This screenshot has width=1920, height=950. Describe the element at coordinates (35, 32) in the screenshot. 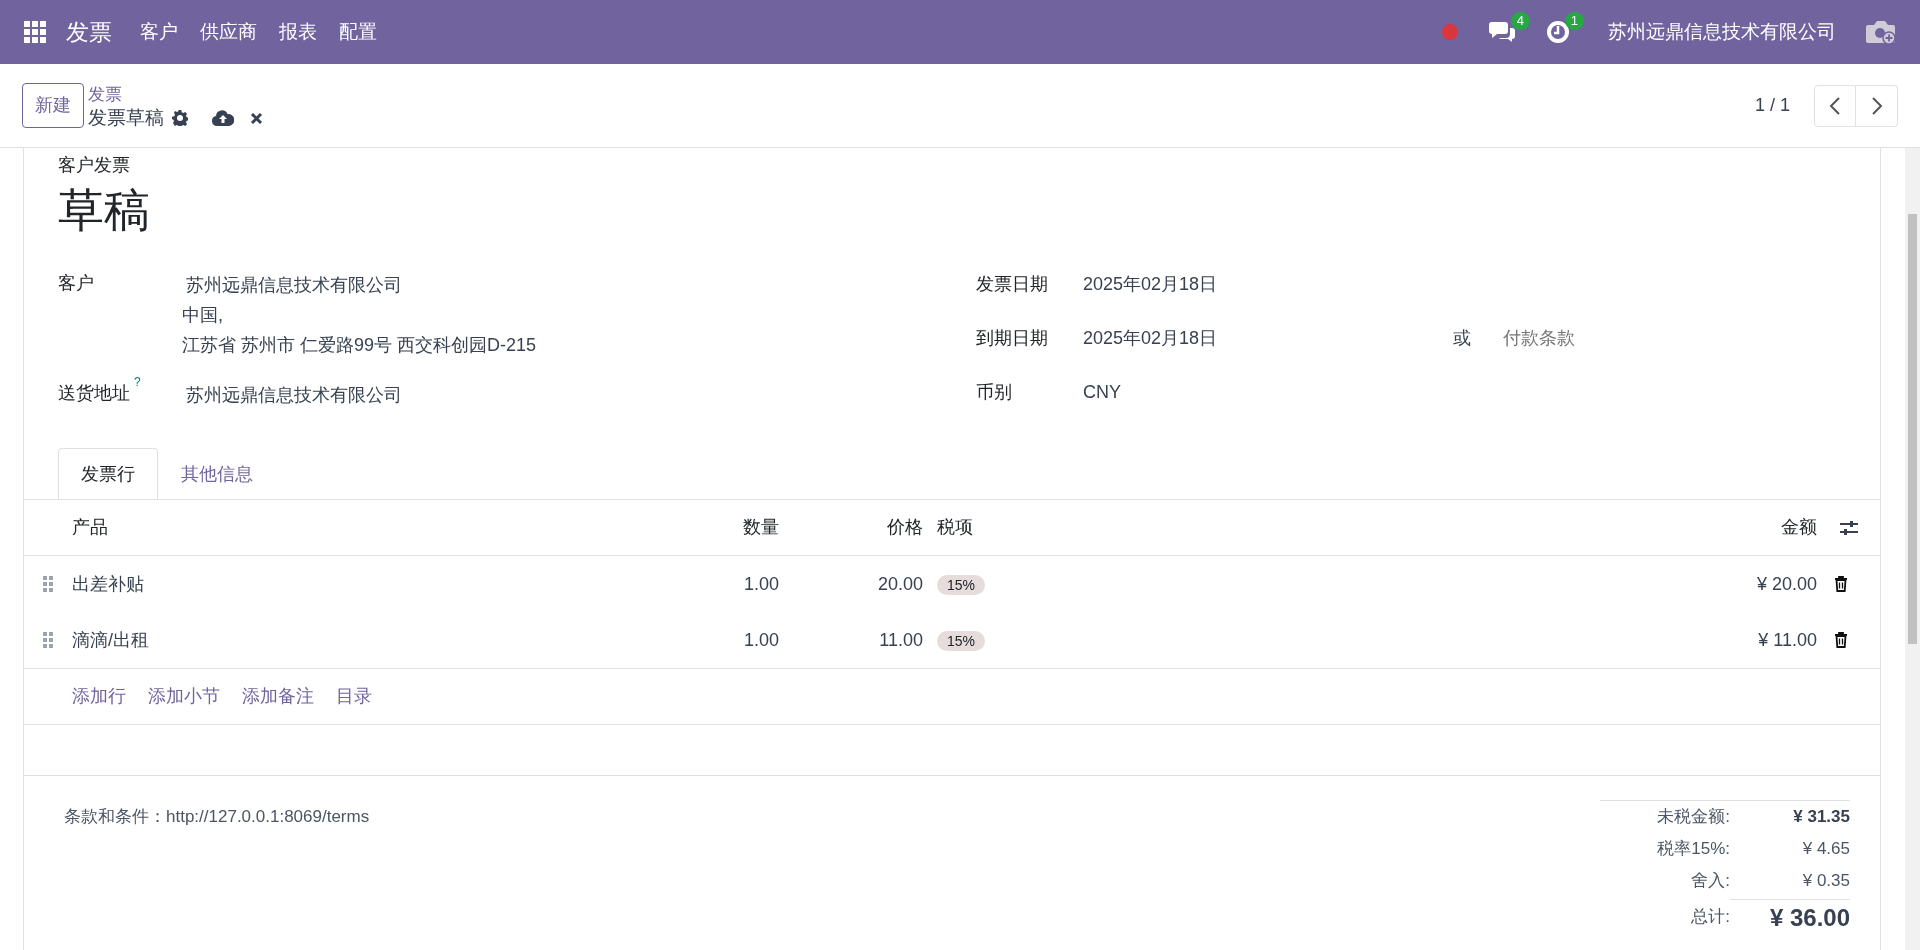

I see `apps-menu-icon` at that location.